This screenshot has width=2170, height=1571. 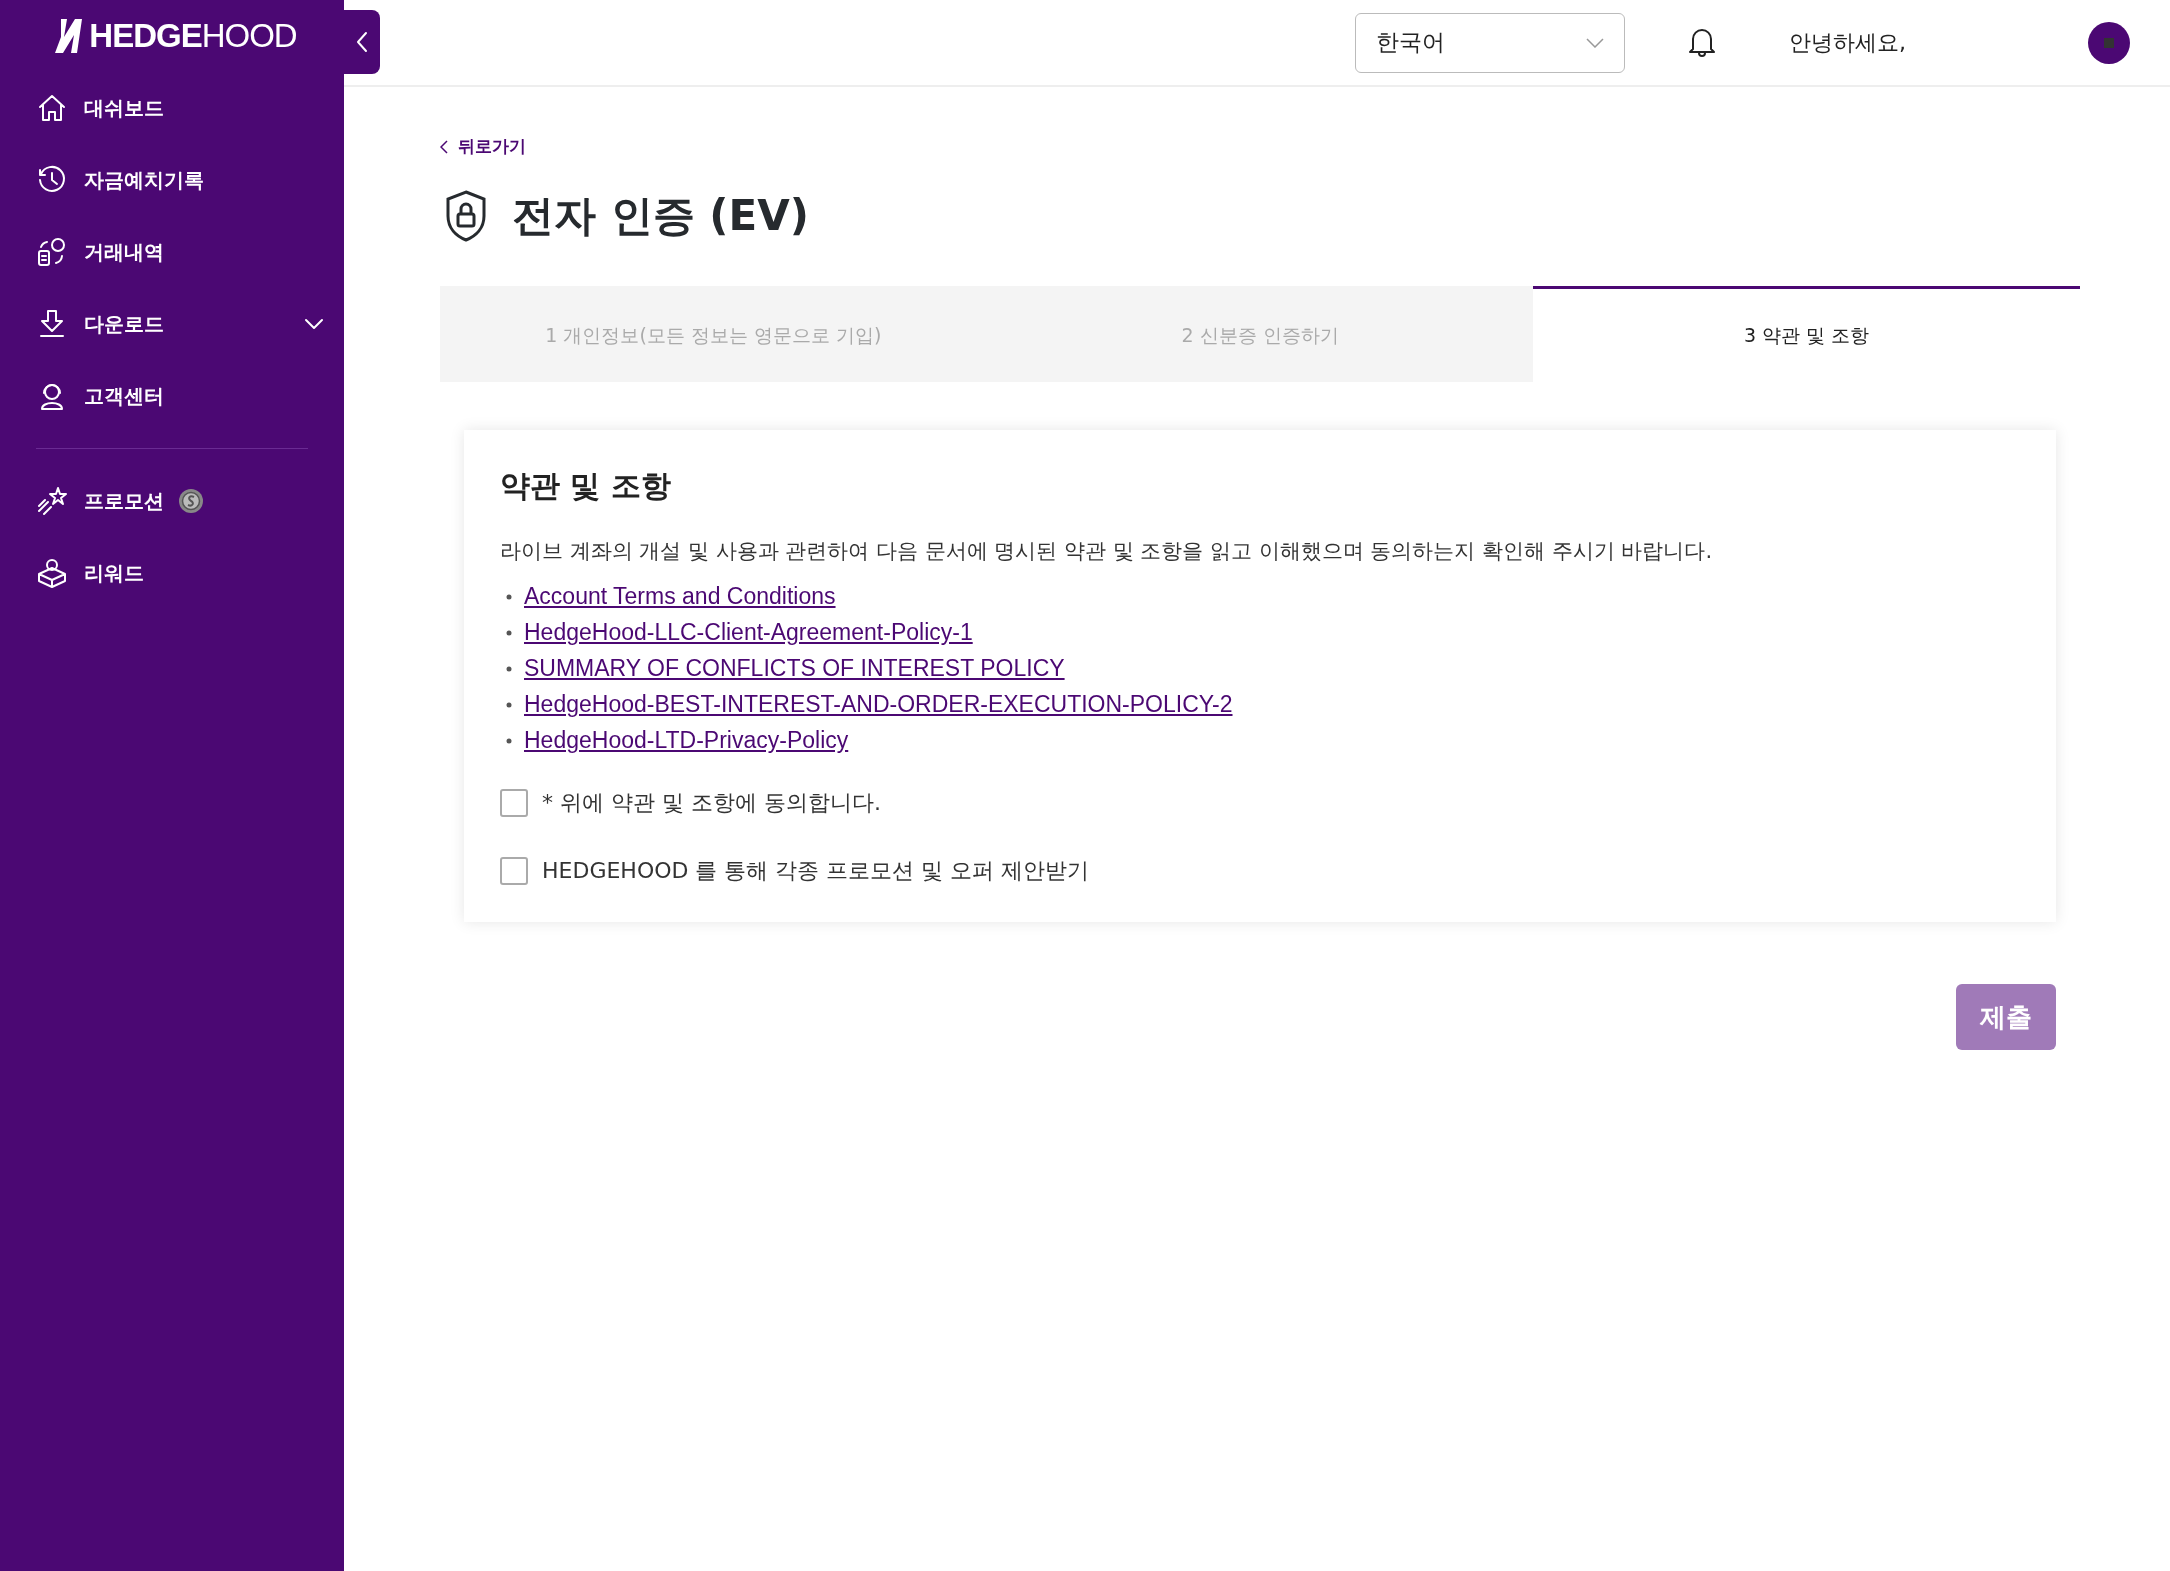 I want to click on collapse-button, so click(x=362, y=42).